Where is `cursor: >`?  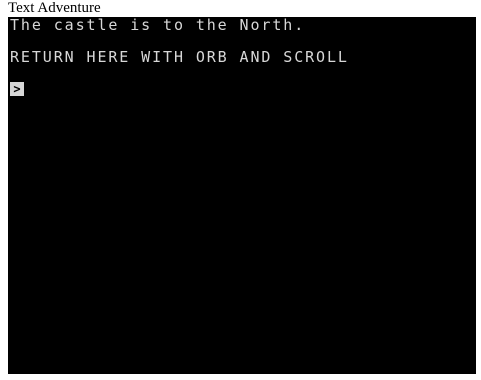 cursor: > is located at coordinates (17, 89).